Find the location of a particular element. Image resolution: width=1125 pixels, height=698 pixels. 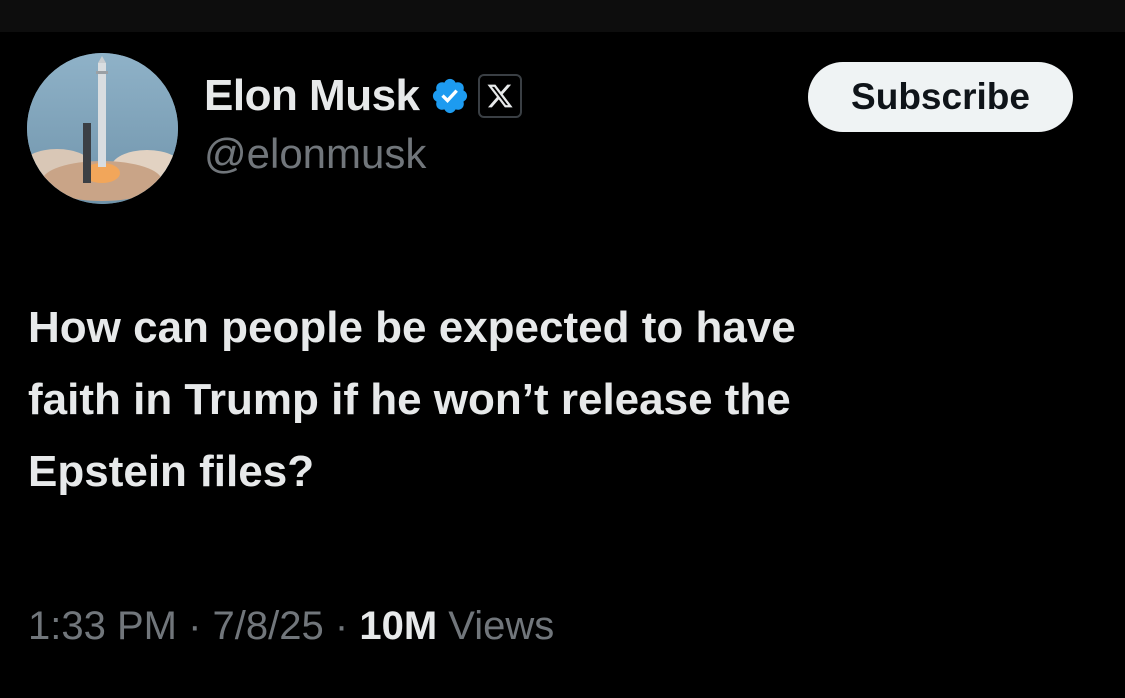

rocket-launch-avatar-image is located at coordinates (102, 128).